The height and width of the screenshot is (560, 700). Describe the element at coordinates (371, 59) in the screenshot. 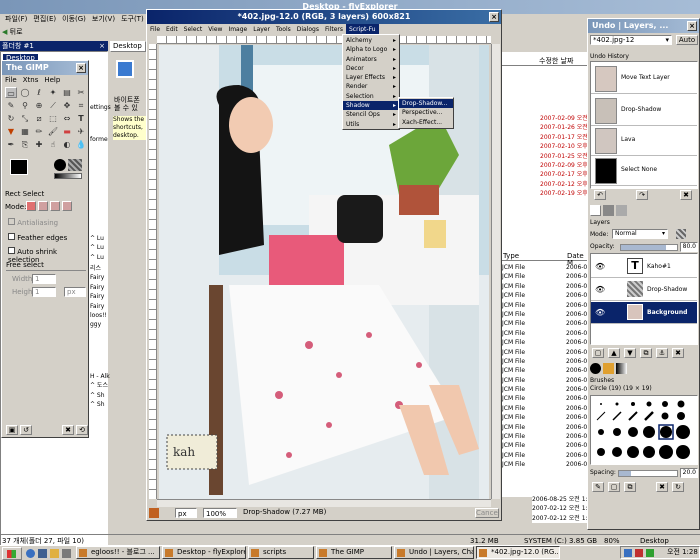

I see `menu-item-animators: Animators ▸` at that location.